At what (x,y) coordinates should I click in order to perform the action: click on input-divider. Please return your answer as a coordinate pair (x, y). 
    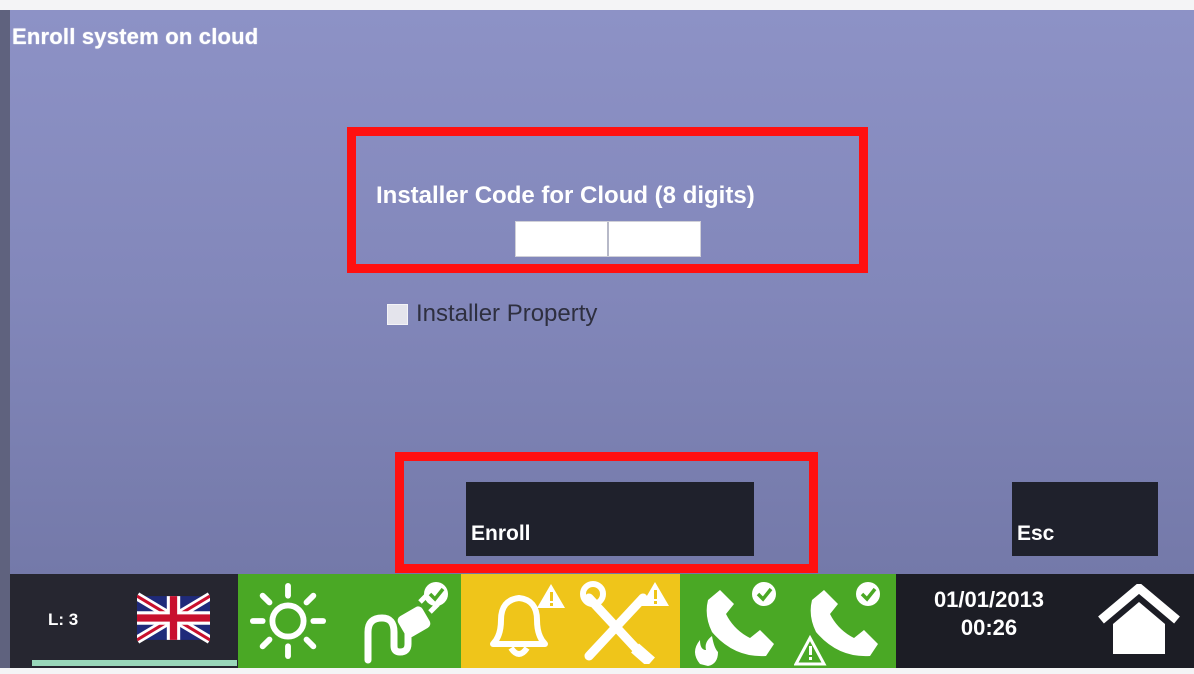
    Looking at the image, I should click on (608, 239).